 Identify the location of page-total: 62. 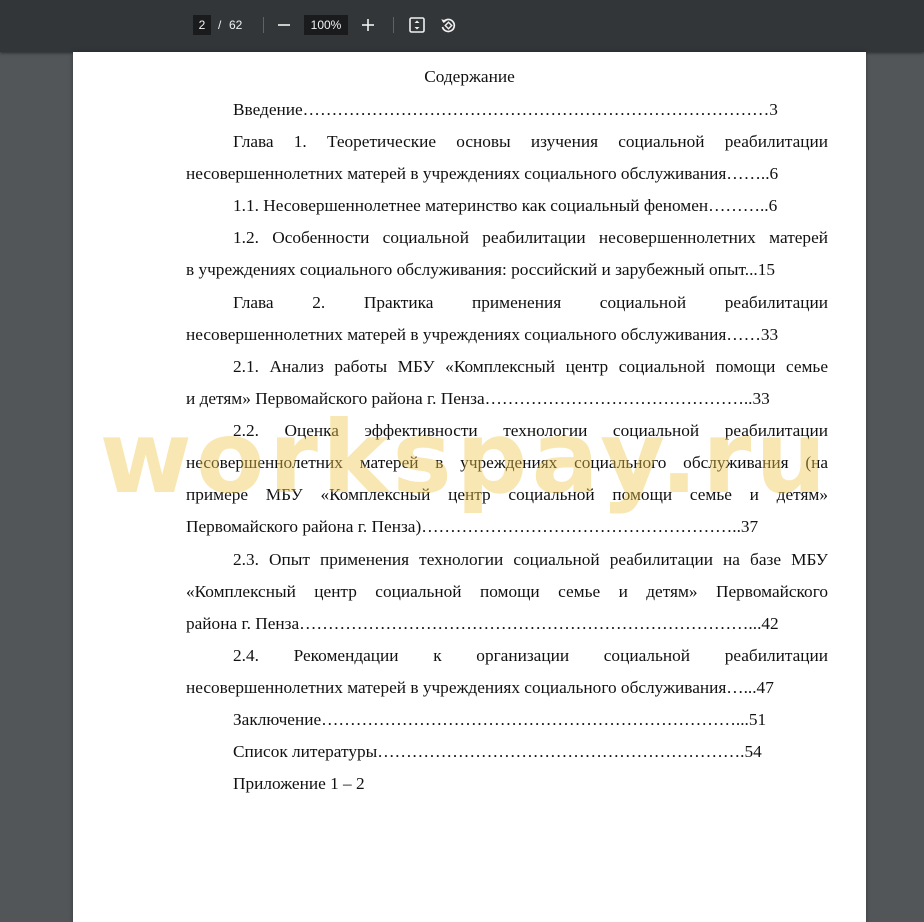
(236, 25).